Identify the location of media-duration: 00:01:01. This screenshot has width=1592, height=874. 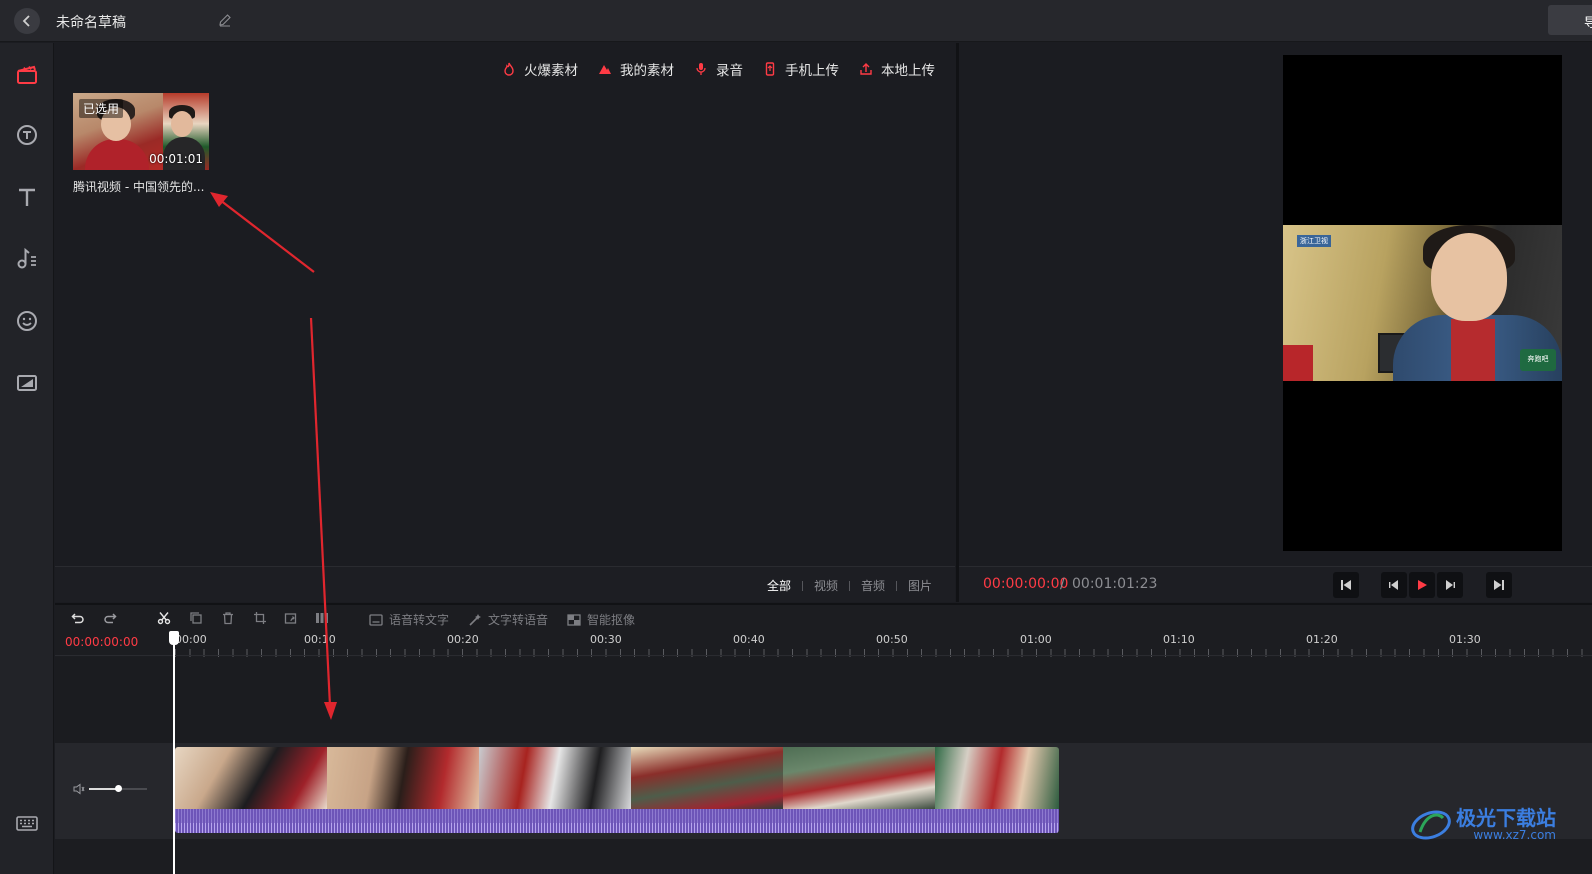
(176, 159).